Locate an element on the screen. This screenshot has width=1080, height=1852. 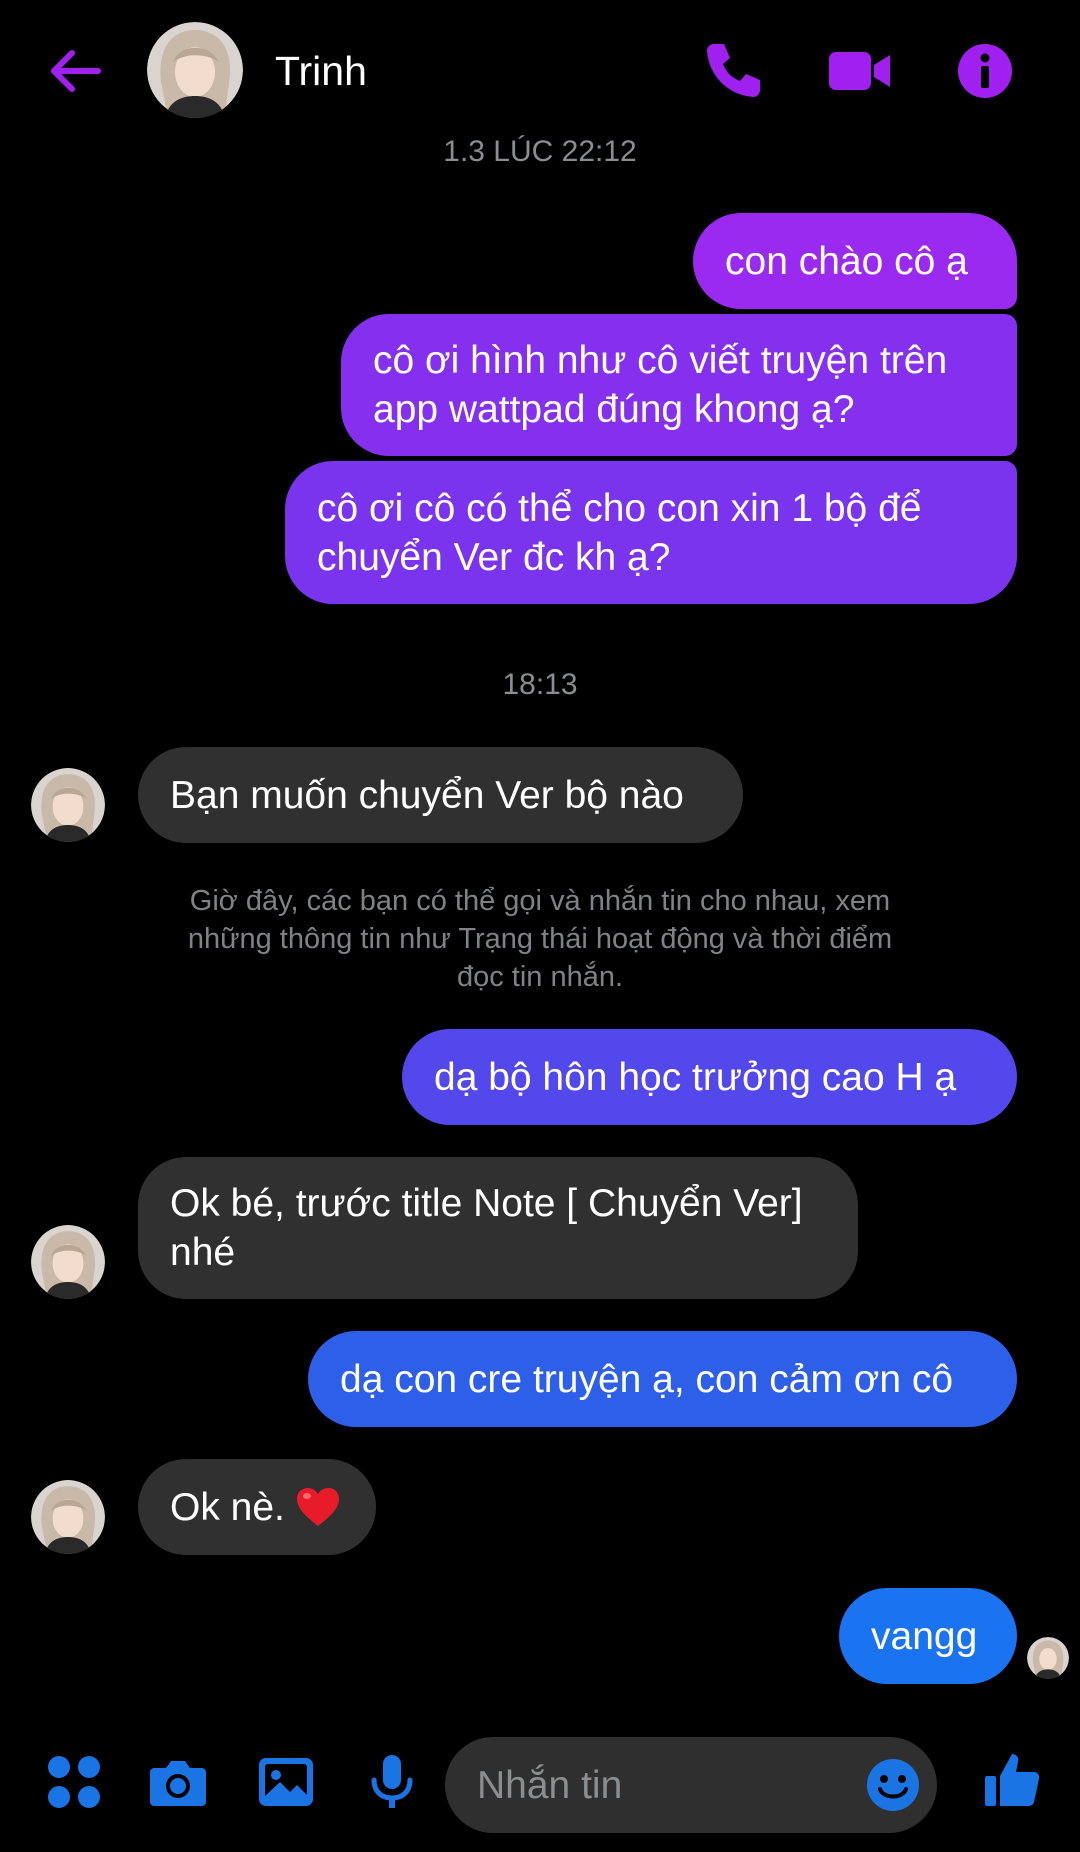
smiley-icon is located at coordinates (893, 1785).